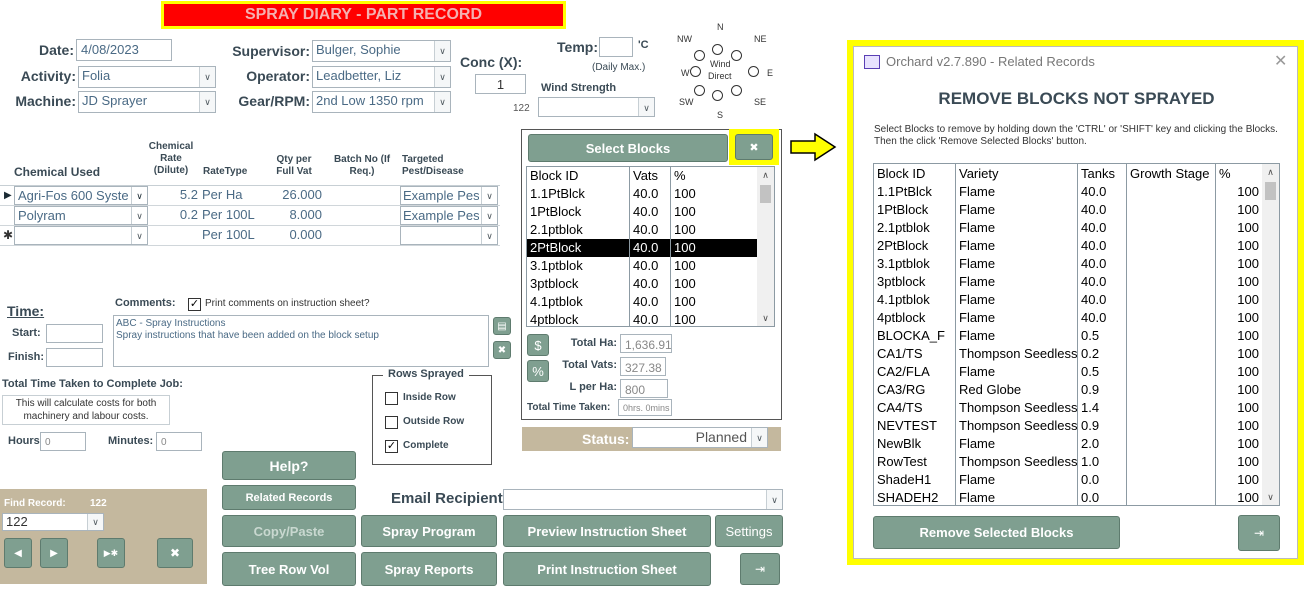 The height and width of the screenshot is (599, 1315). Describe the element at coordinates (74, 357) in the screenshot. I see `finish-field` at that location.